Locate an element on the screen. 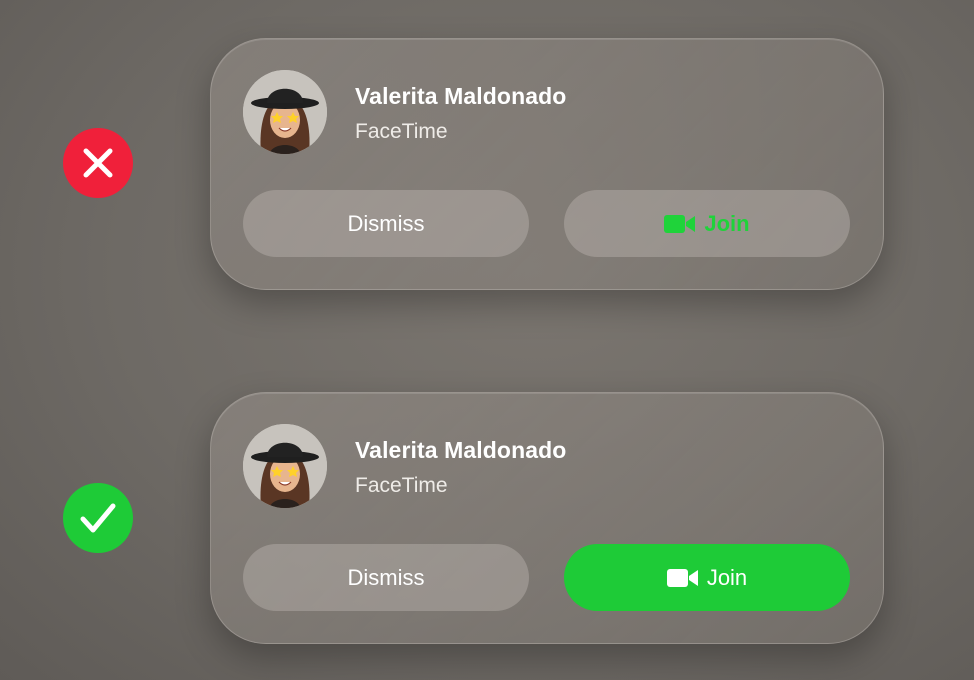 The image size is (974, 680). incorrect-badge is located at coordinates (98, 163).